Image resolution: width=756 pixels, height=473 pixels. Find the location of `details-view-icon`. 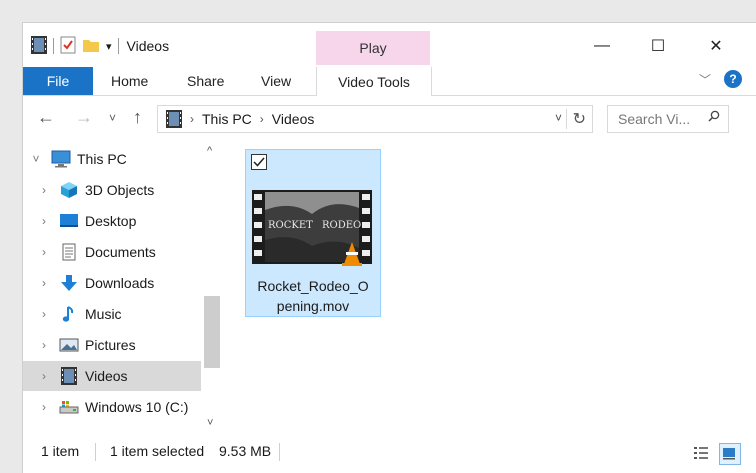

details-view-icon is located at coordinates (701, 453).